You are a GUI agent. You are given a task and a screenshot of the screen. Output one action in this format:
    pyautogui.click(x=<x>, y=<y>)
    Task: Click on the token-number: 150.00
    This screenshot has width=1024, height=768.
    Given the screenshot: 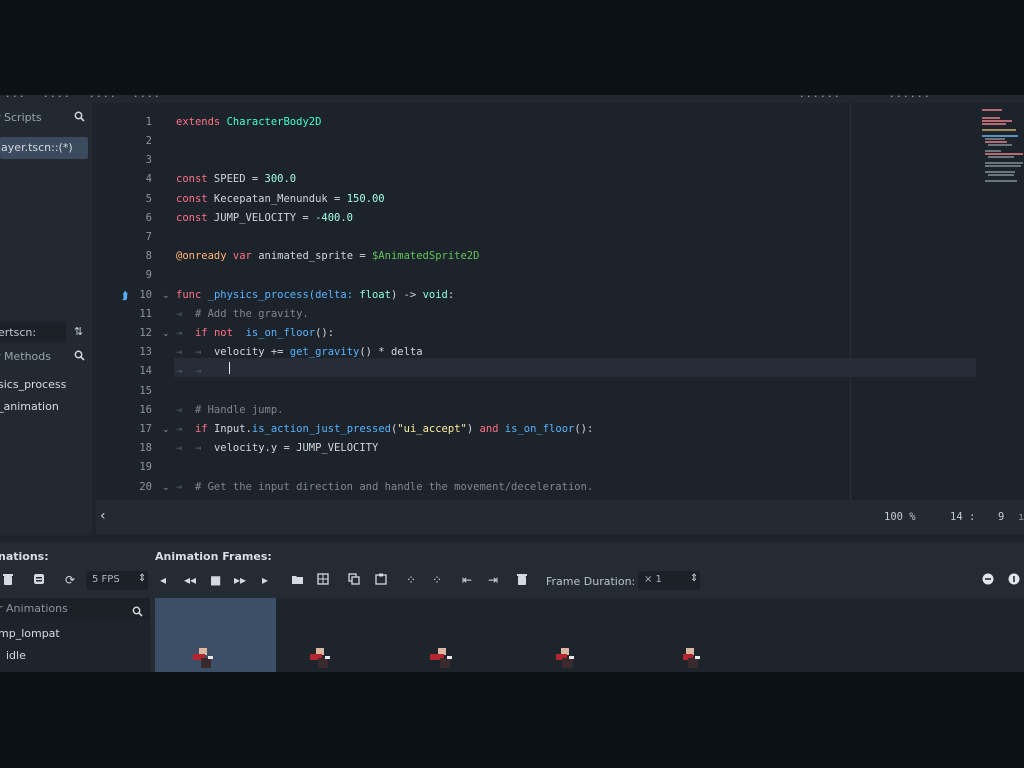 What is the action you would take?
    pyautogui.click(x=365, y=199)
    